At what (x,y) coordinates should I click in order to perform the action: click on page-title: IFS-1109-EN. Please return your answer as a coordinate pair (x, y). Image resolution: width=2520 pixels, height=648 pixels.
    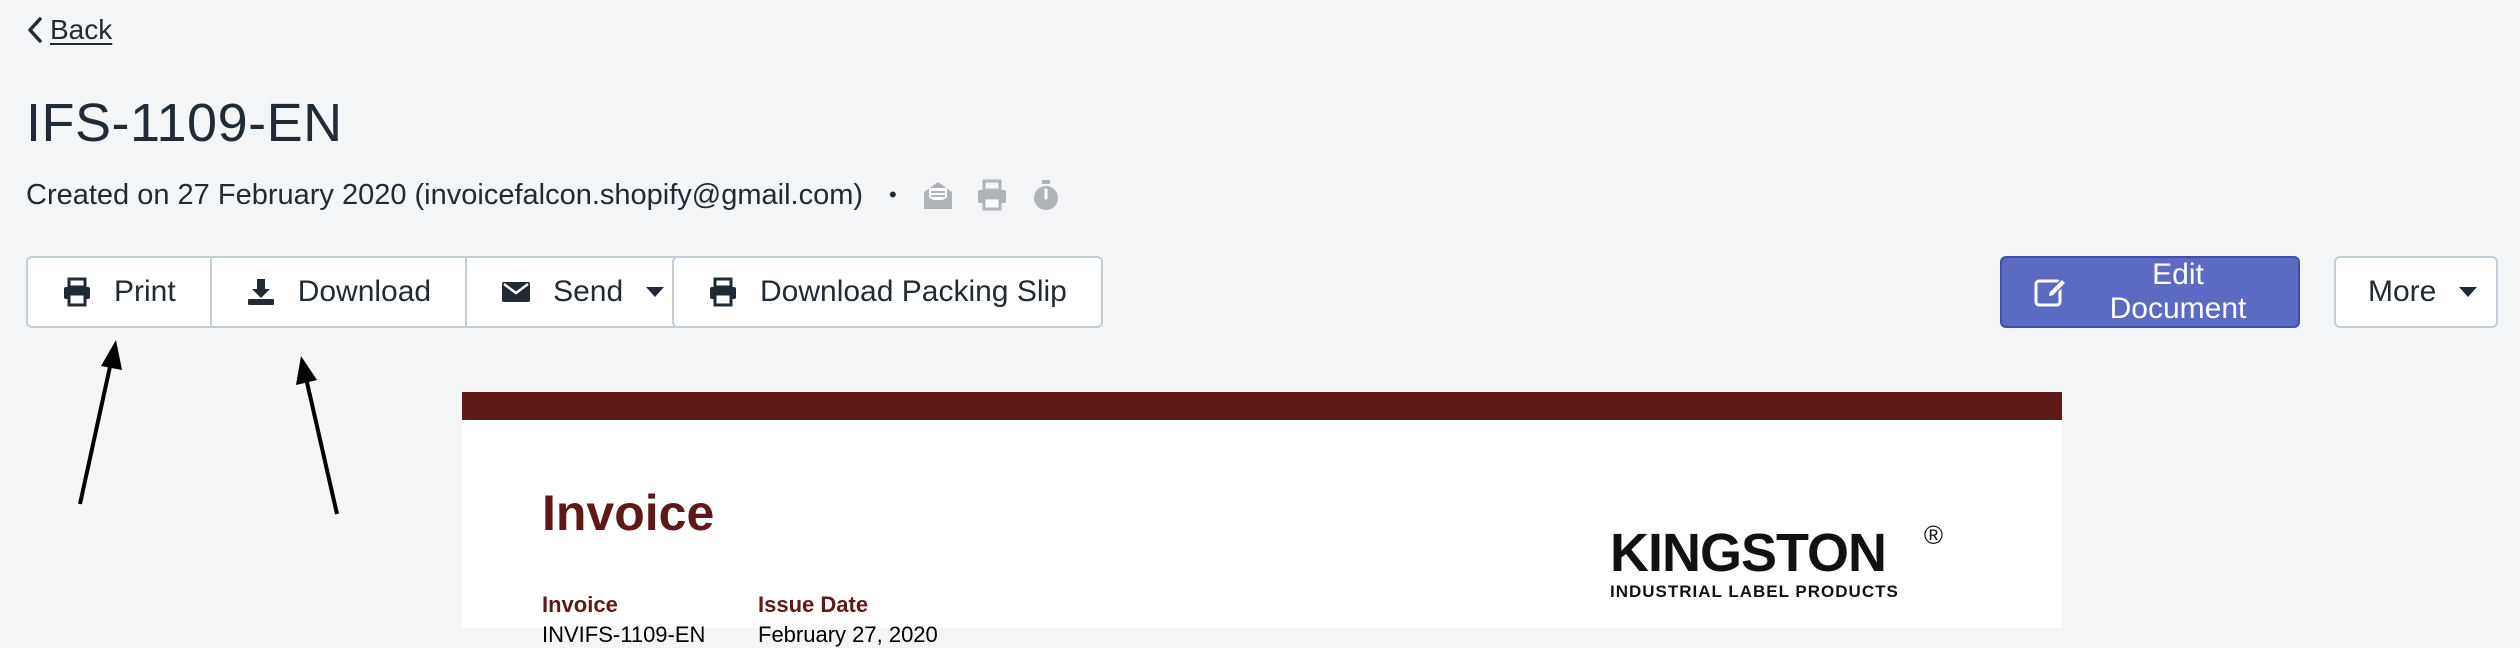
    Looking at the image, I should click on (184, 123).